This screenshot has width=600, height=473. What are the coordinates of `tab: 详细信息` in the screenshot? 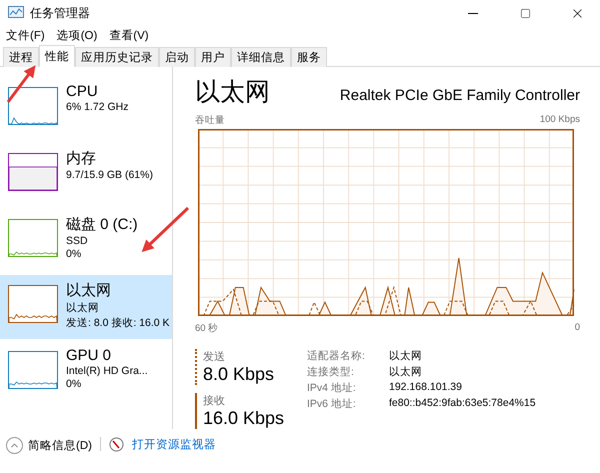 It's located at (261, 57).